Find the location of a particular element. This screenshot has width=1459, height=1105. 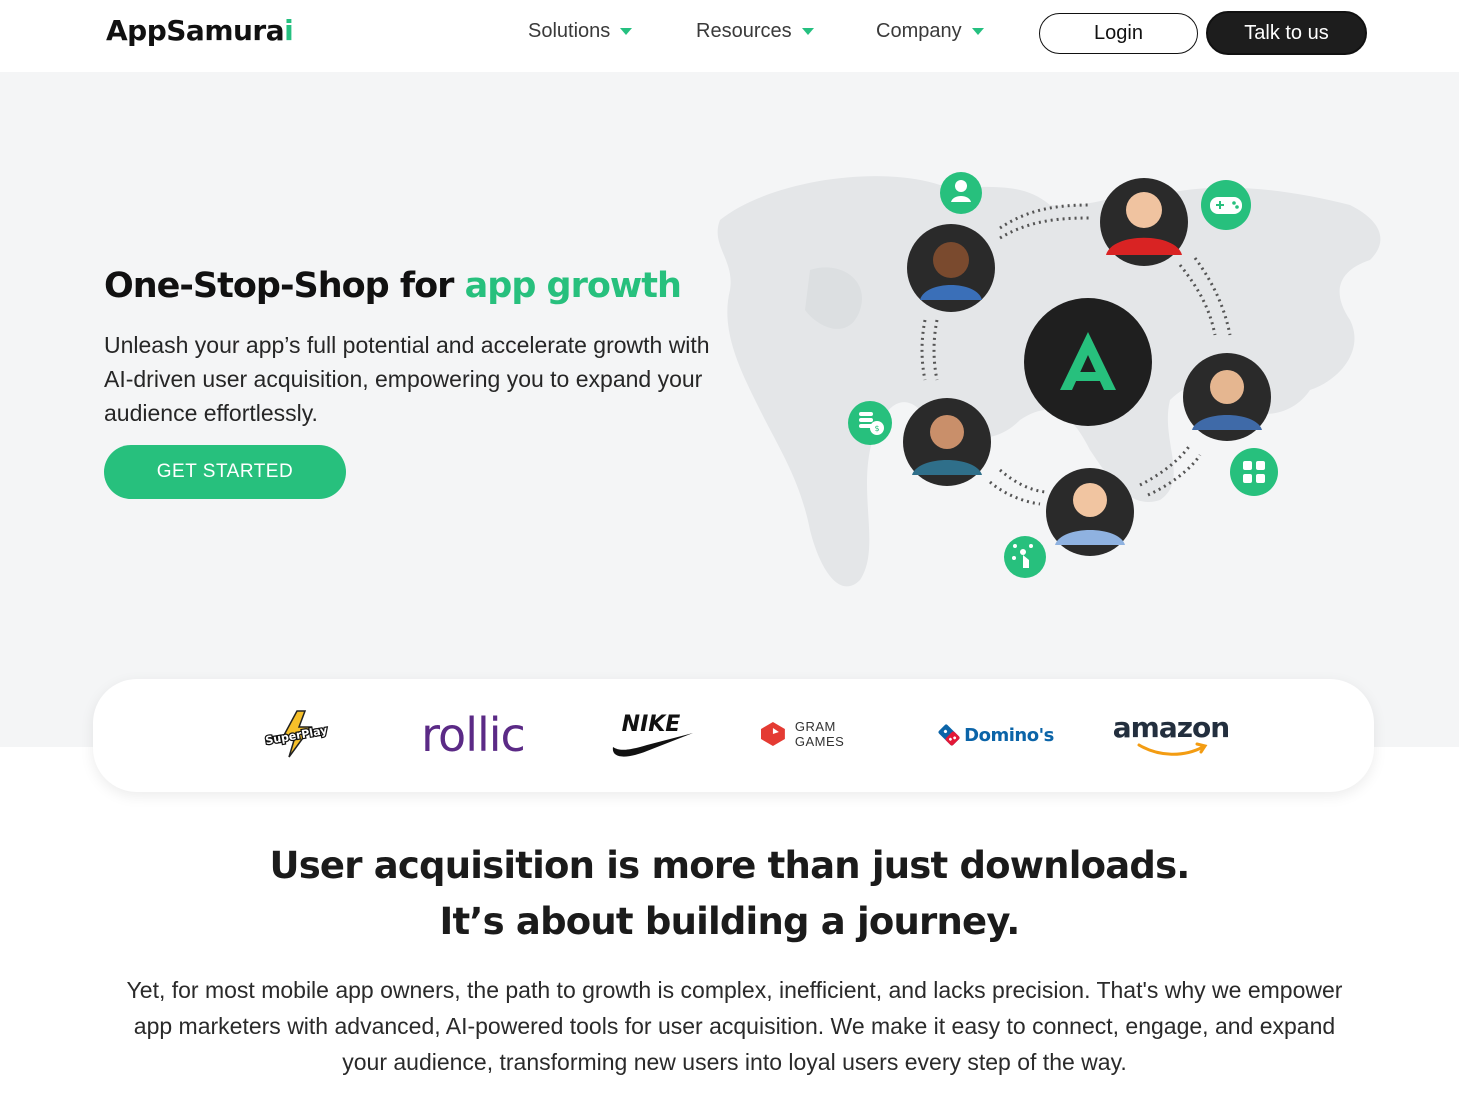

talk-to-us-button: Talk to us is located at coordinates (1286, 33).